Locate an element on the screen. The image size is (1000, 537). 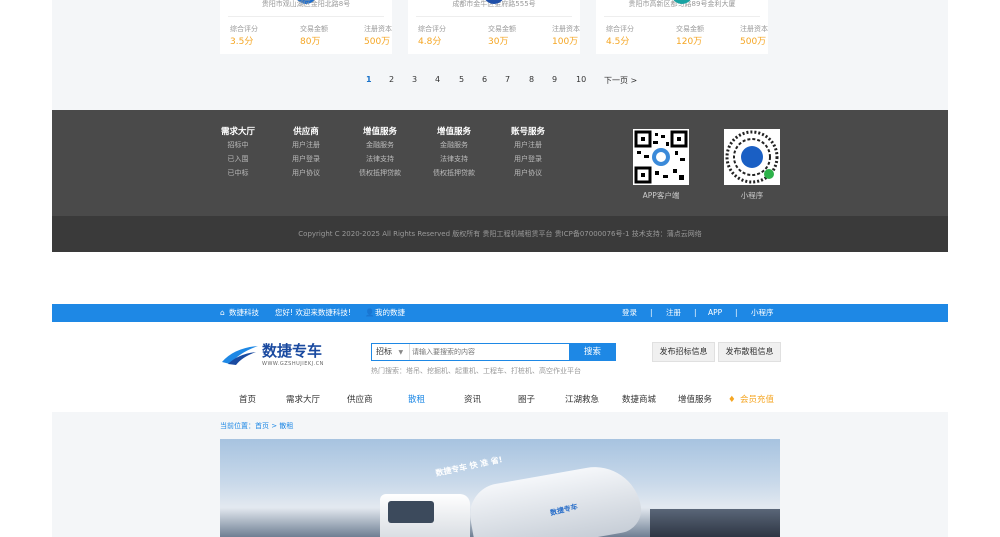
publish-tender-button: 发布招标信息 is located at coordinates (683, 352).